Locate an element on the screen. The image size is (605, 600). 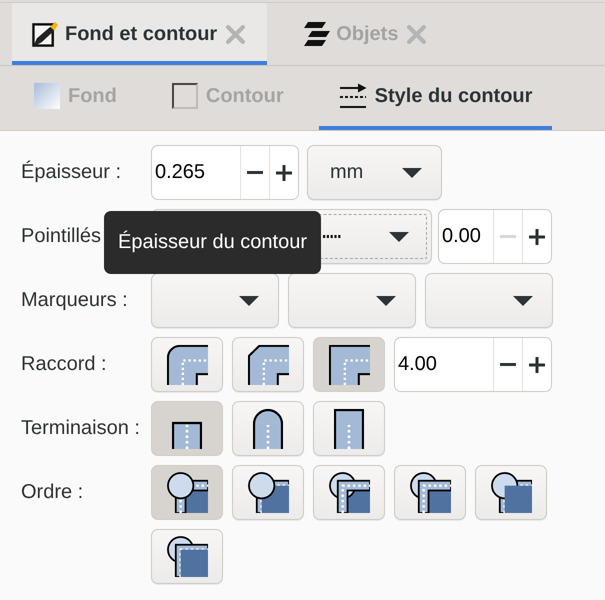
round-join-icon is located at coordinates (187, 364).